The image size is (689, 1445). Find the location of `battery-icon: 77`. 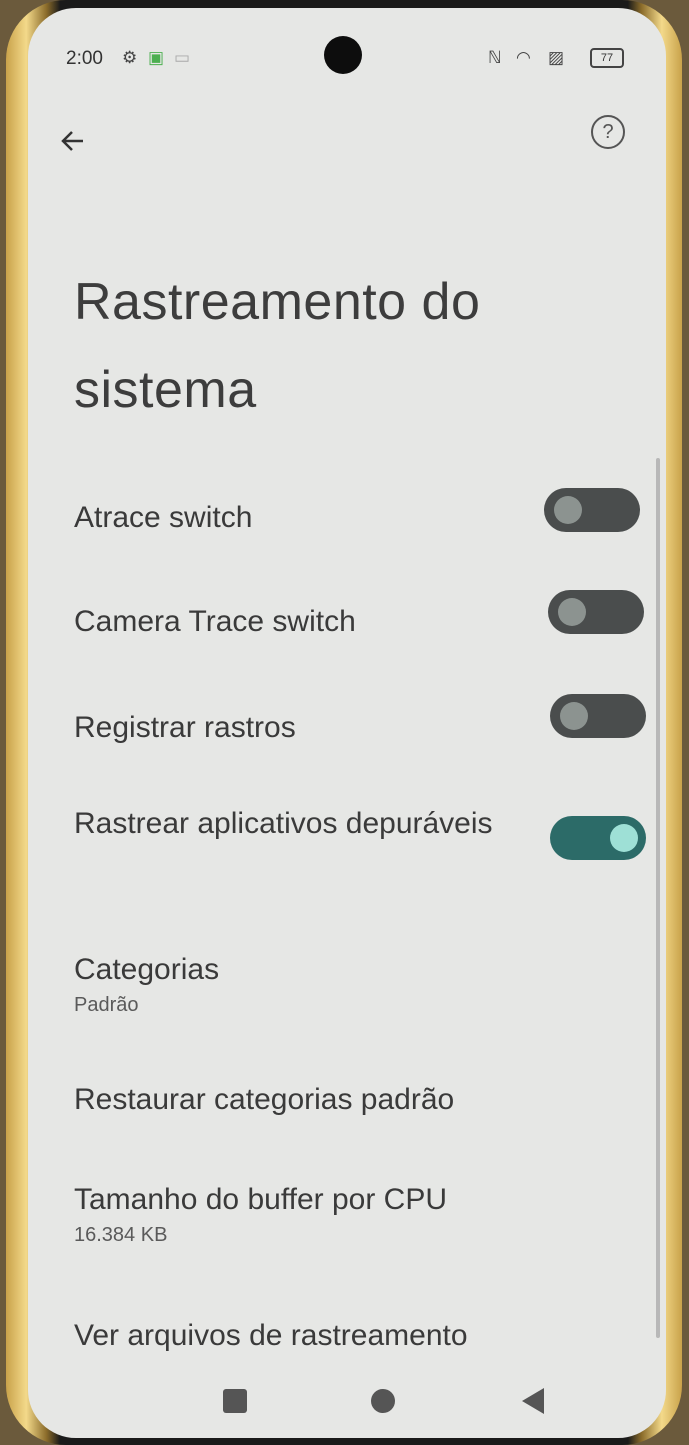

battery-icon: 77 is located at coordinates (607, 58).